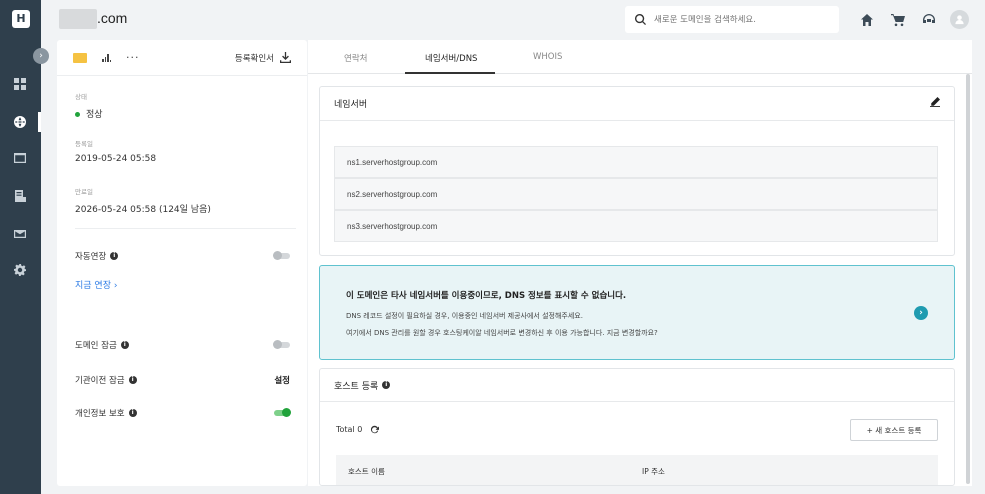  Describe the element at coordinates (20, 270) in the screenshot. I see `settings-icon` at that location.